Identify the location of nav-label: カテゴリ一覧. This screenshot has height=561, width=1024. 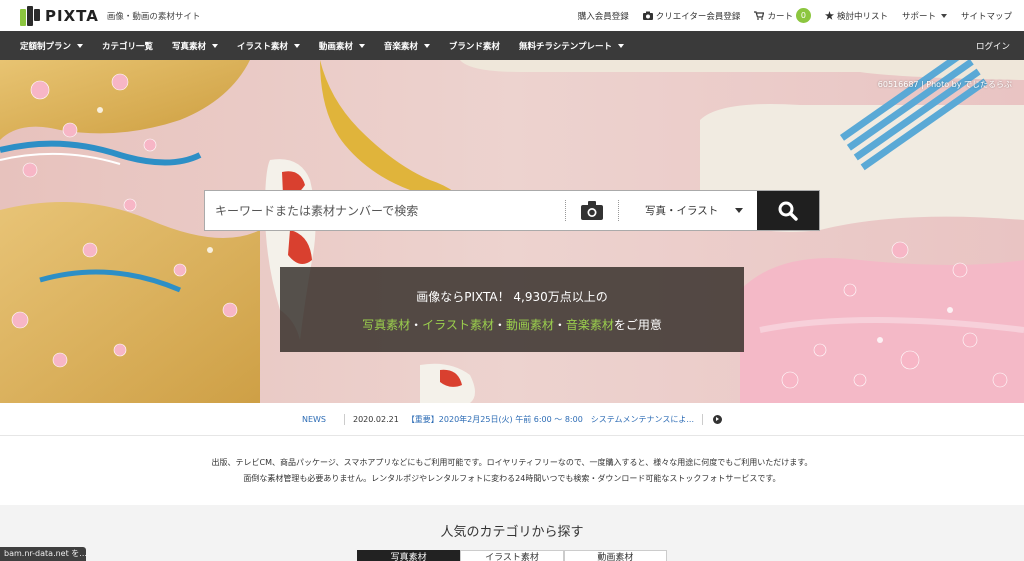
(128, 46).